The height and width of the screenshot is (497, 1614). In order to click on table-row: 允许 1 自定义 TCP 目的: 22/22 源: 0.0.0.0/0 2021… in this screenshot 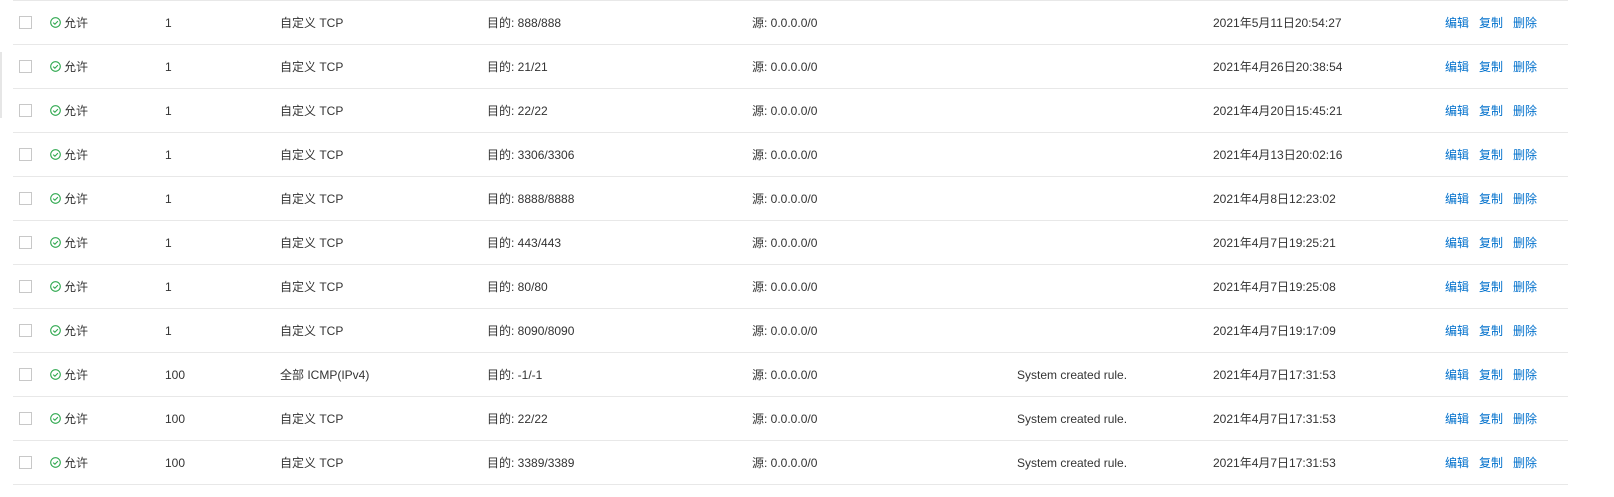, I will do `click(790, 111)`.